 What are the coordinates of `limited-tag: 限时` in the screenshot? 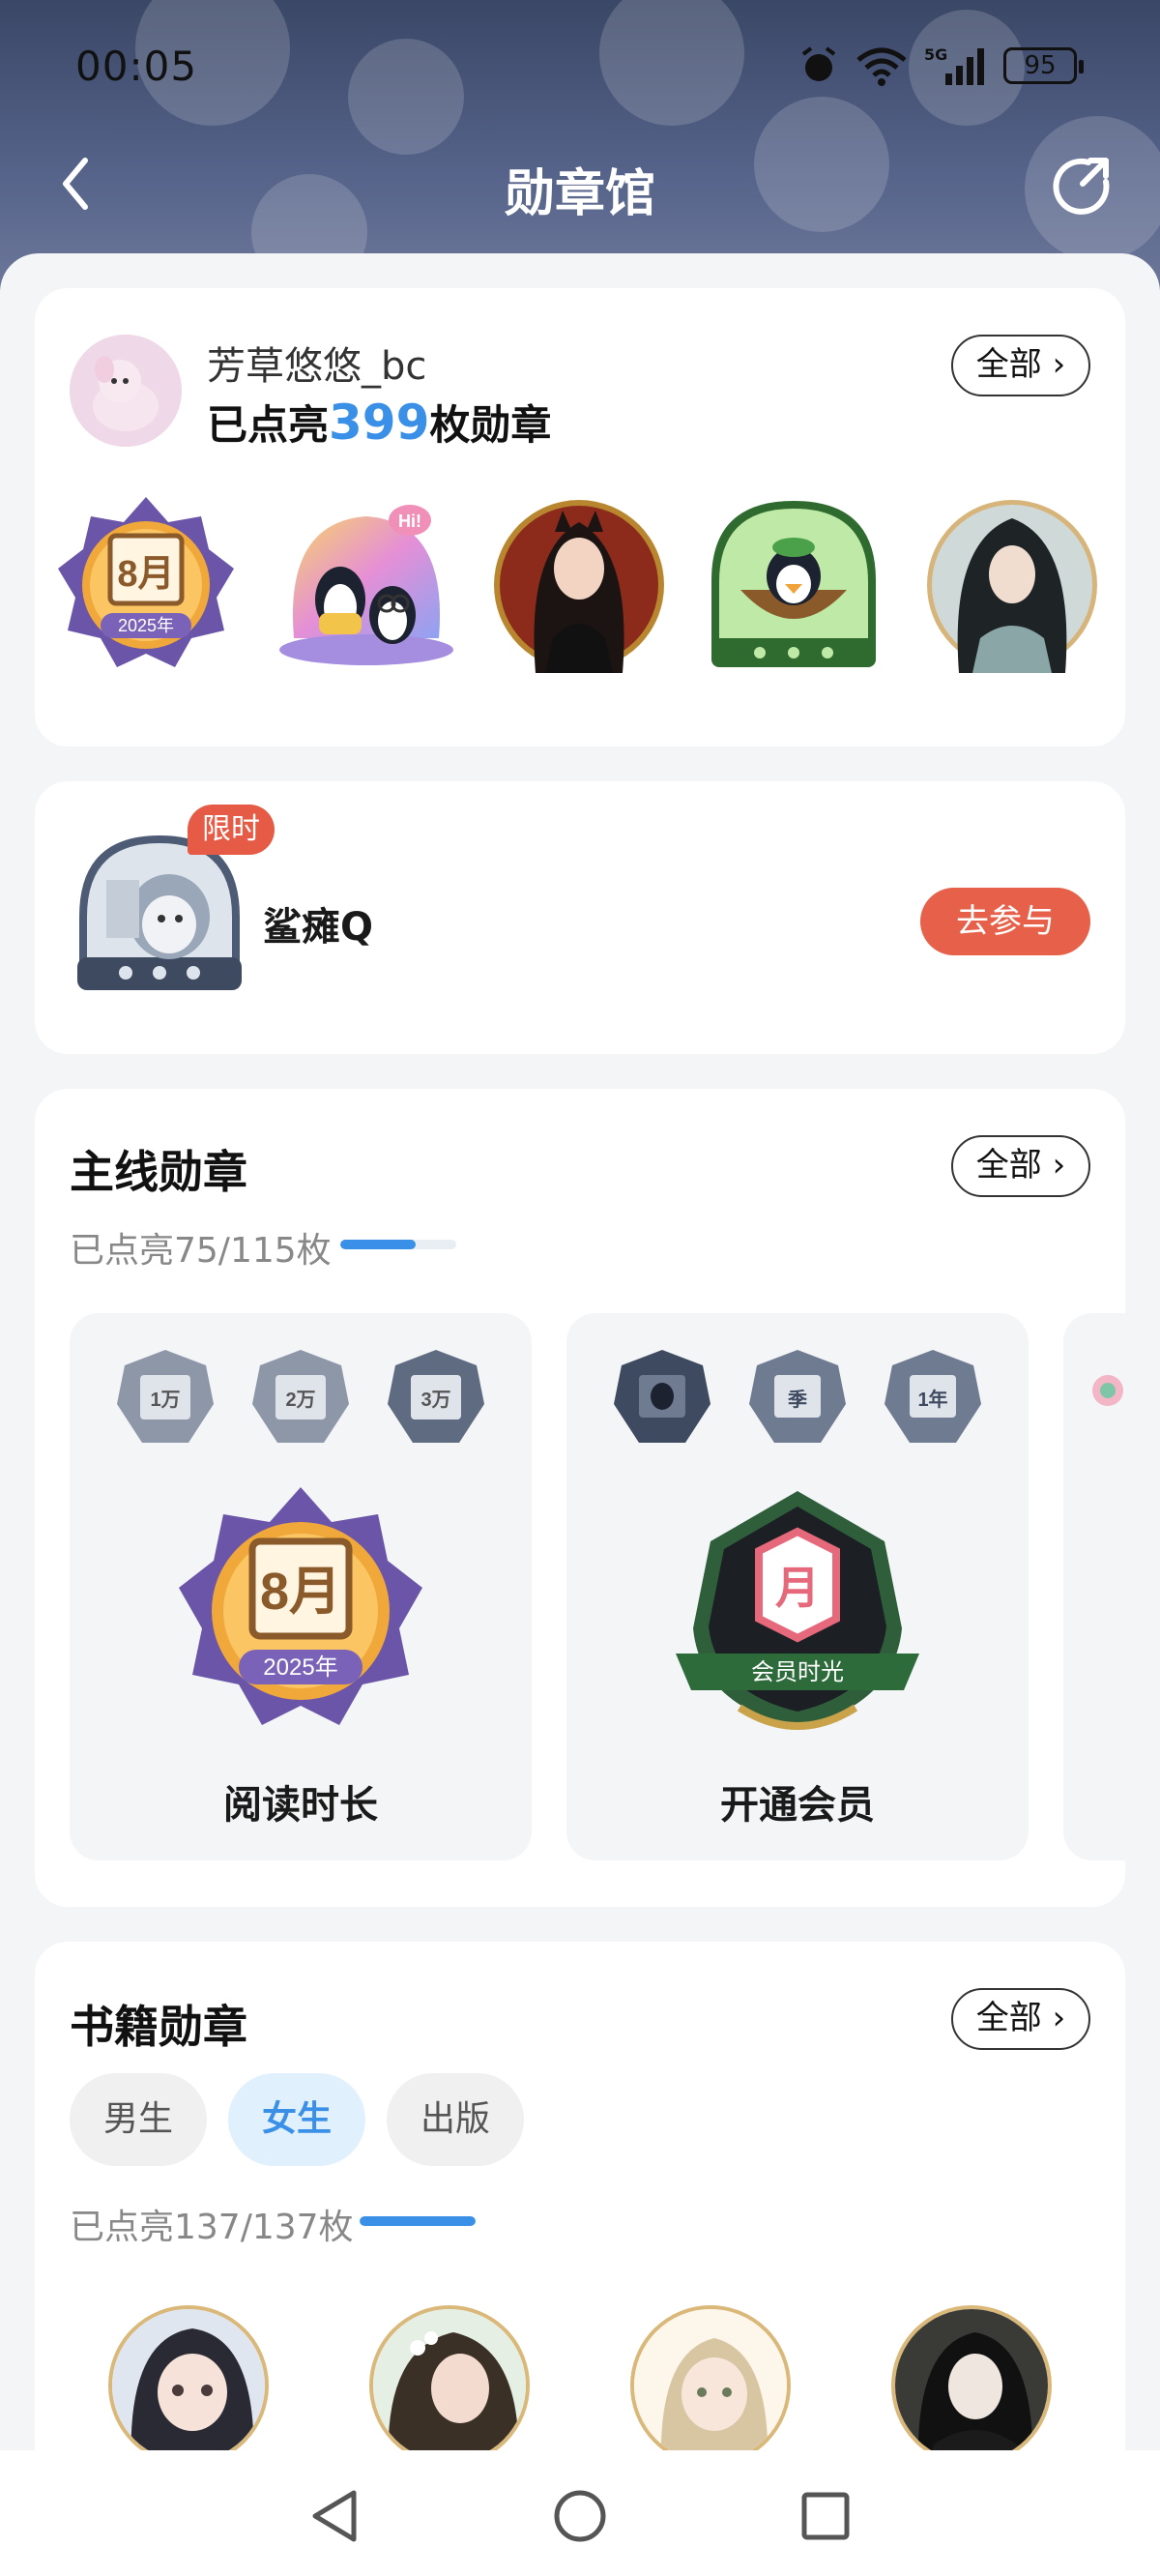 It's located at (232, 830).